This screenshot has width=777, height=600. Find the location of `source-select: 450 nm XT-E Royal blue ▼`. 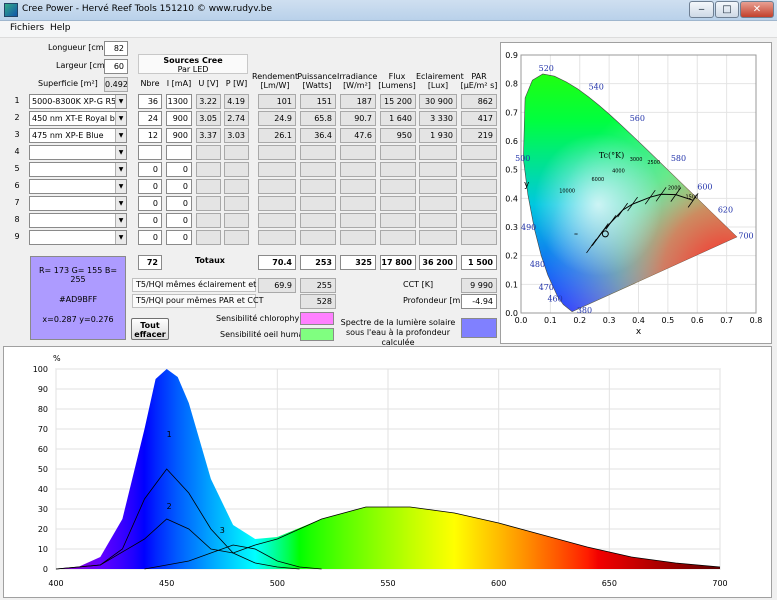

source-select: 450 nm XT-E Royal blue ▼ is located at coordinates (78, 118).